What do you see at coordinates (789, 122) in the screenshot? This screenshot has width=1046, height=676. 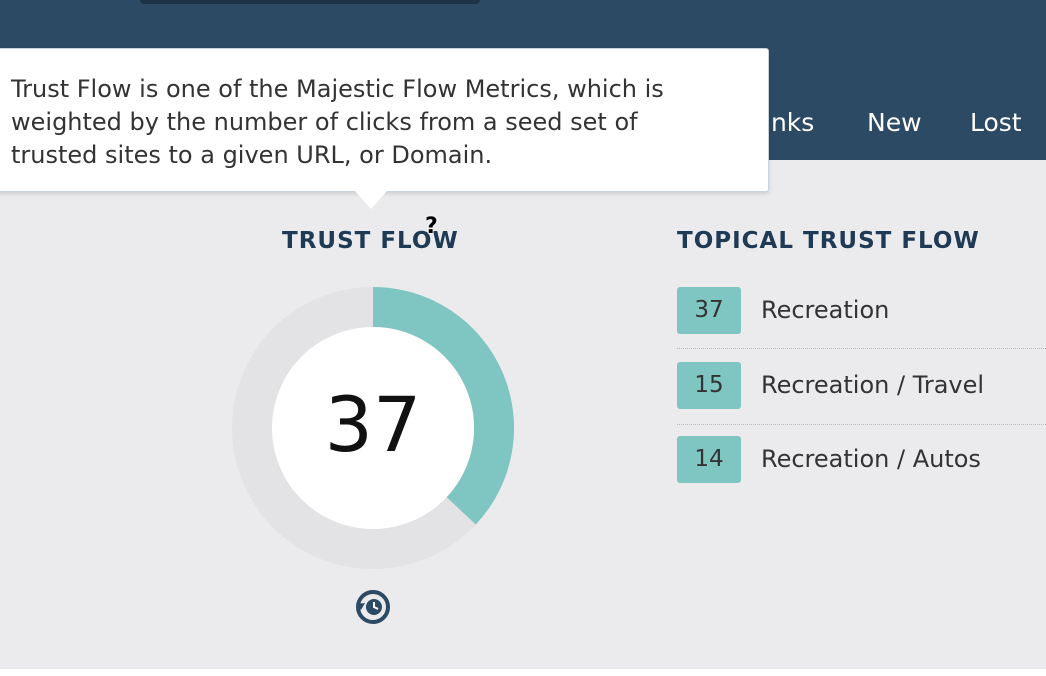 I see `tab-backlinks: inks` at bounding box center [789, 122].